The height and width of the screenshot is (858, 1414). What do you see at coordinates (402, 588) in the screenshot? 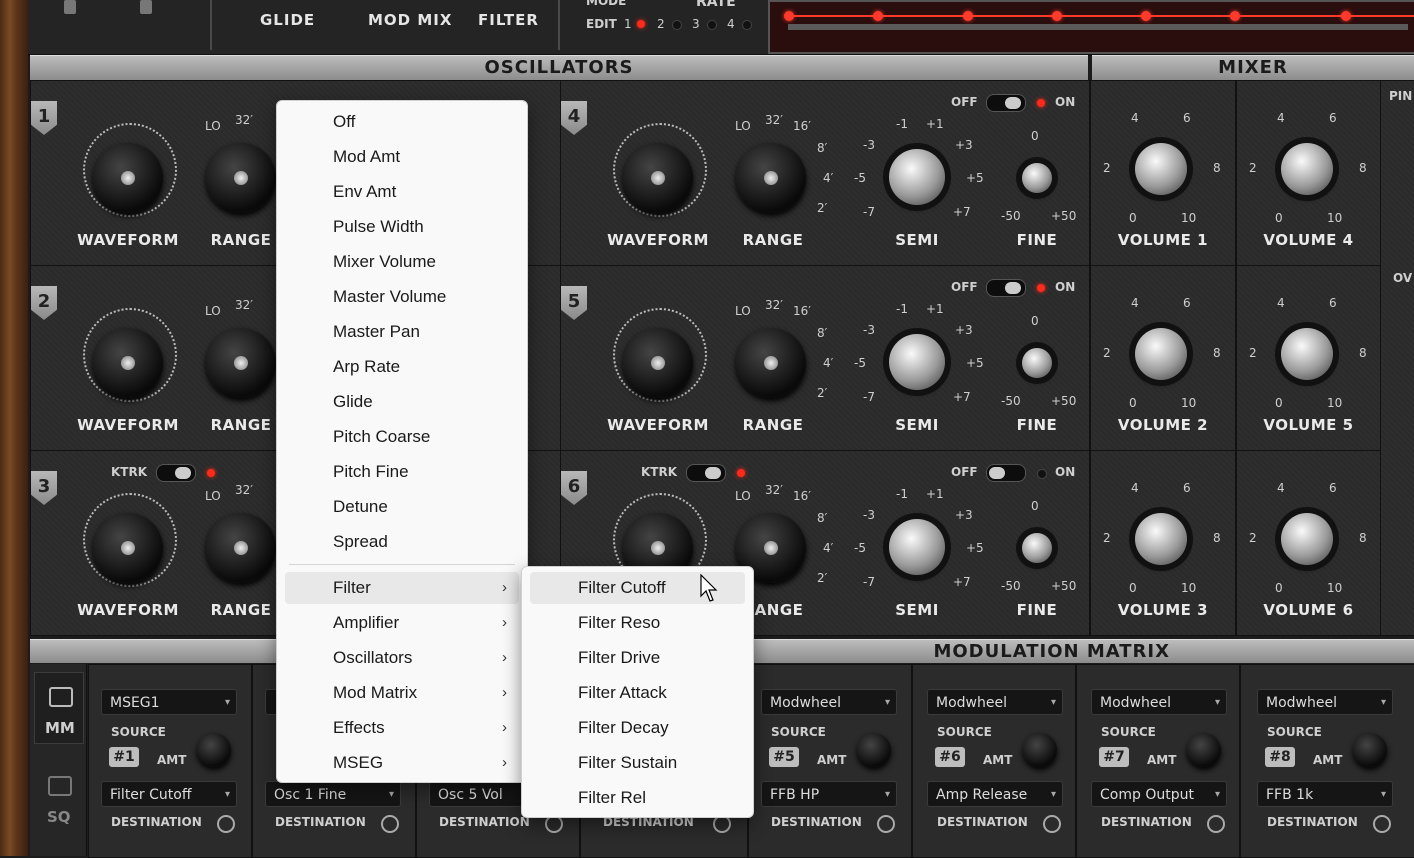
I see `menu-item-filter: Filter ›` at bounding box center [402, 588].